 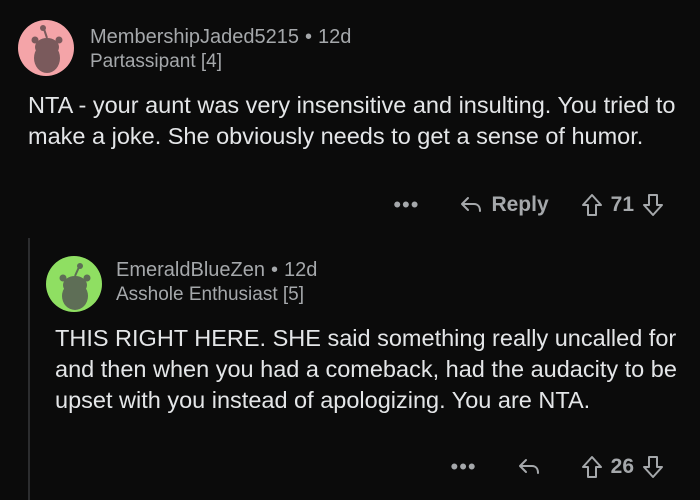 I want to click on comment-actions: ••• 26, so click(x=557, y=467).